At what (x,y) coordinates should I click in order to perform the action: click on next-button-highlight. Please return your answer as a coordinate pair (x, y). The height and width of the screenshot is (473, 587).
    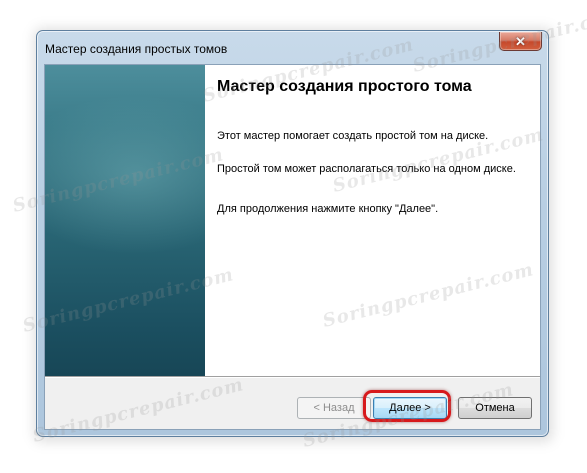
    Looking at the image, I should click on (407, 406).